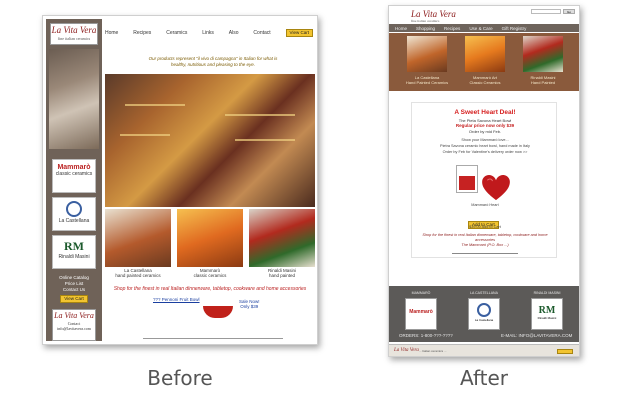 The image size is (640, 400). Describe the element at coordinates (427, 54) in the screenshot. I see `tile-castellana` at that location.